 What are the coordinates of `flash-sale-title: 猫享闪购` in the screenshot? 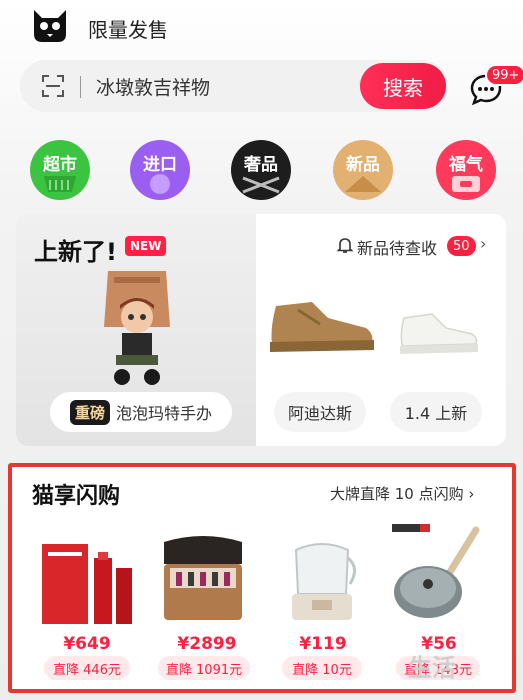 It's located at (76, 496).